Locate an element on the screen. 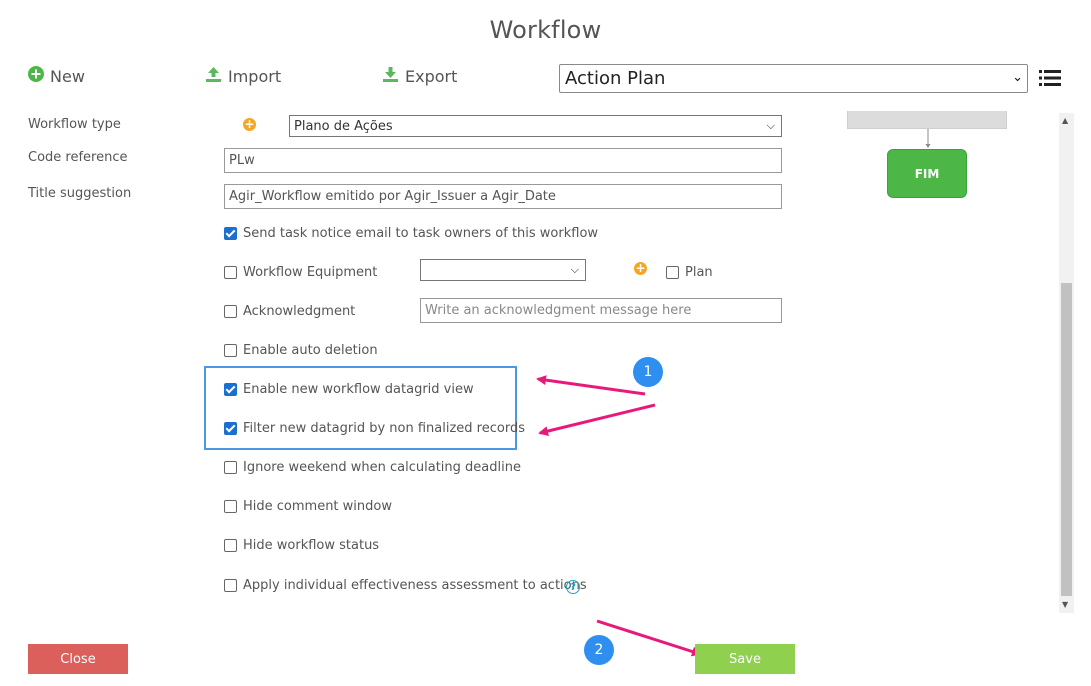 The width and height of the screenshot is (1091, 686). close-button: Close is located at coordinates (78, 659).